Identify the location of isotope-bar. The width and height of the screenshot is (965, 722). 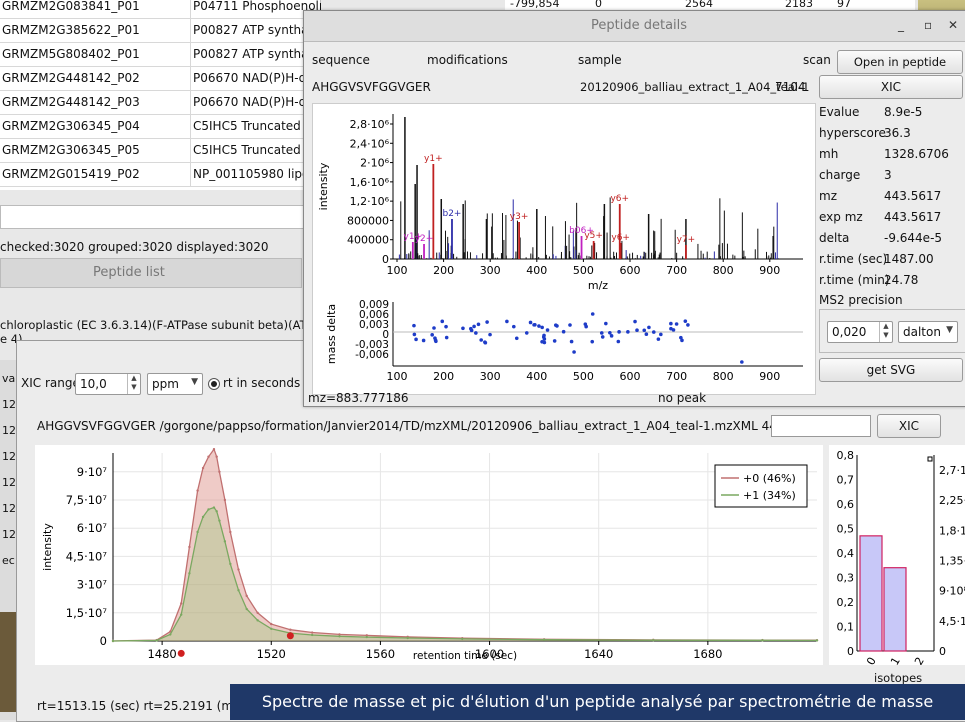
(895, 609).